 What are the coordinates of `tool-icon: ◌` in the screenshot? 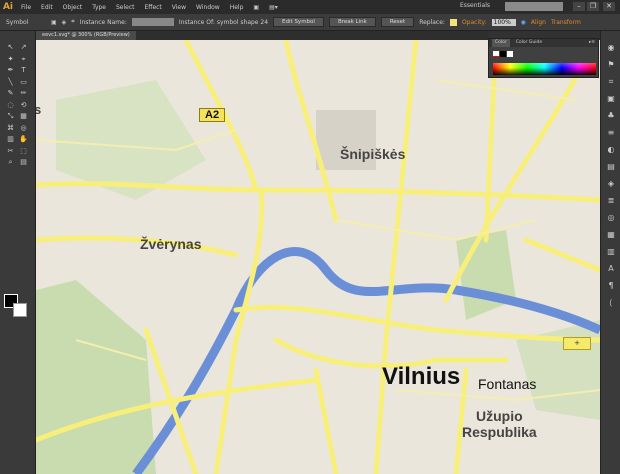 It's located at (10, 105).